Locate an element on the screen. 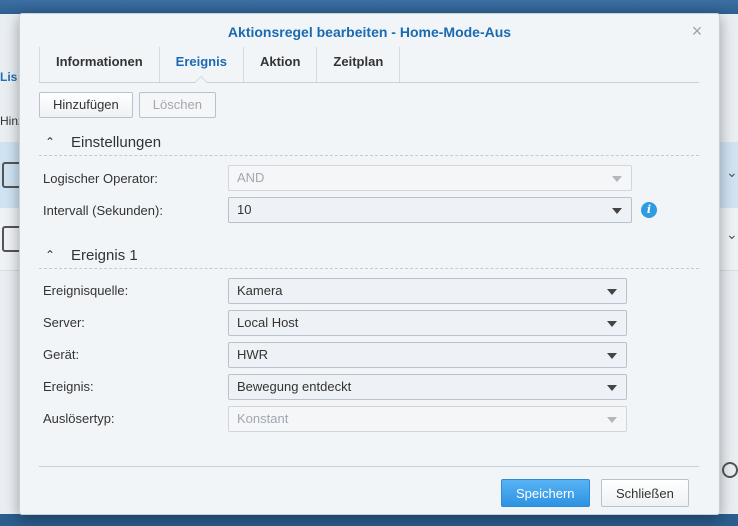 Image resolution: width=738 pixels, height=526 pixels. logical-operator-select: AND is located at coordinates (430, 178).